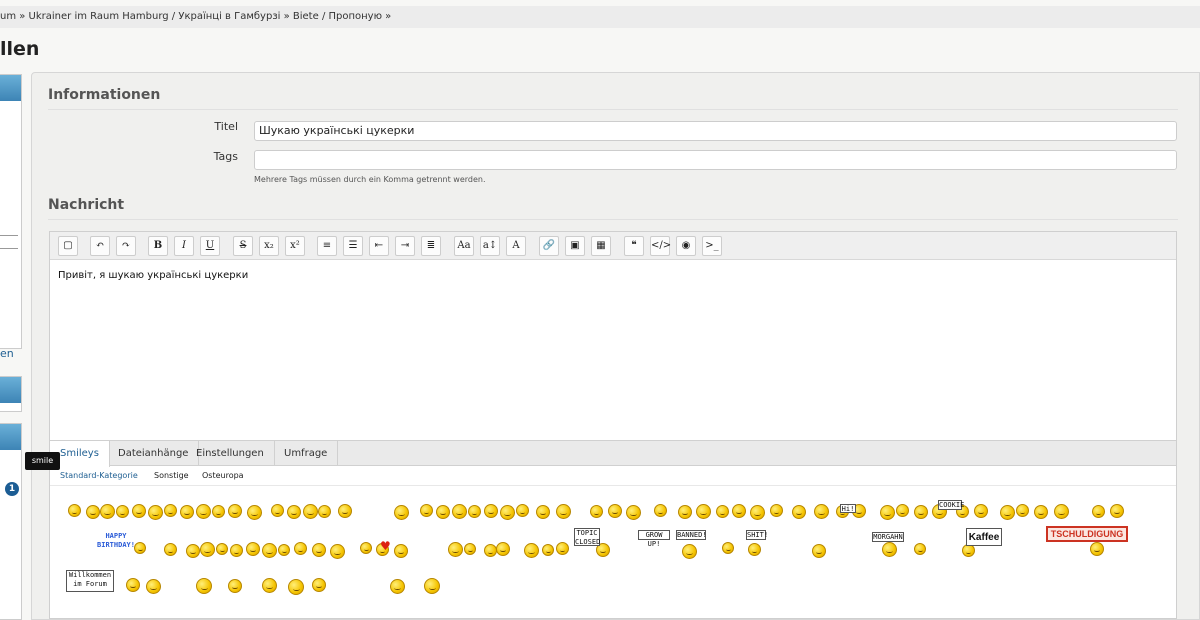 This screenshot has height=620, width=1200. What do you see at coordinates (951, 505) in the screenshot?
I see `smiley-sign-cookie: COOKIE` at bounding box center [951, 505].